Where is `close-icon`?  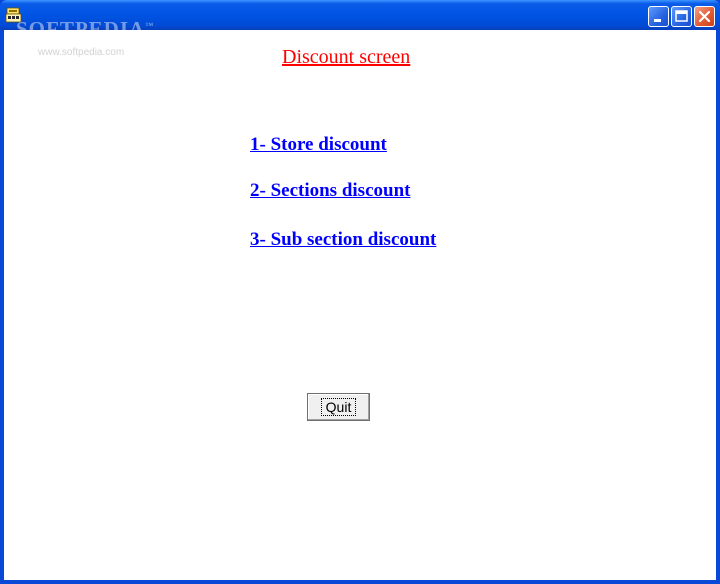
close-icon is located at coordinates (704, 16).